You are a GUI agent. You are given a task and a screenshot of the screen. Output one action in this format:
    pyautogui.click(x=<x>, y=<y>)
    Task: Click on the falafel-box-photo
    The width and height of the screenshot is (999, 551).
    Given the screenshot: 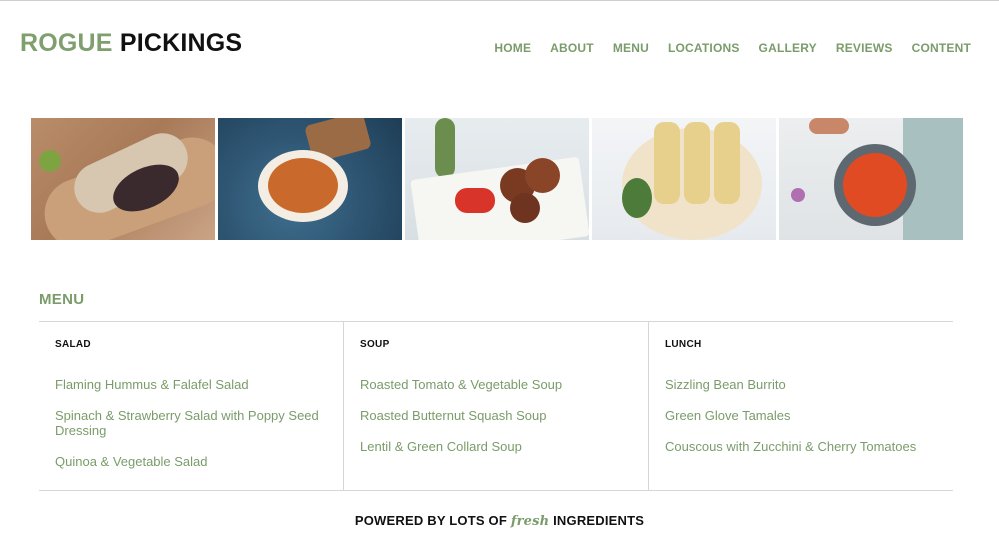 What is the action you would take?
    pyautogui.click(x=497, y=179)
    